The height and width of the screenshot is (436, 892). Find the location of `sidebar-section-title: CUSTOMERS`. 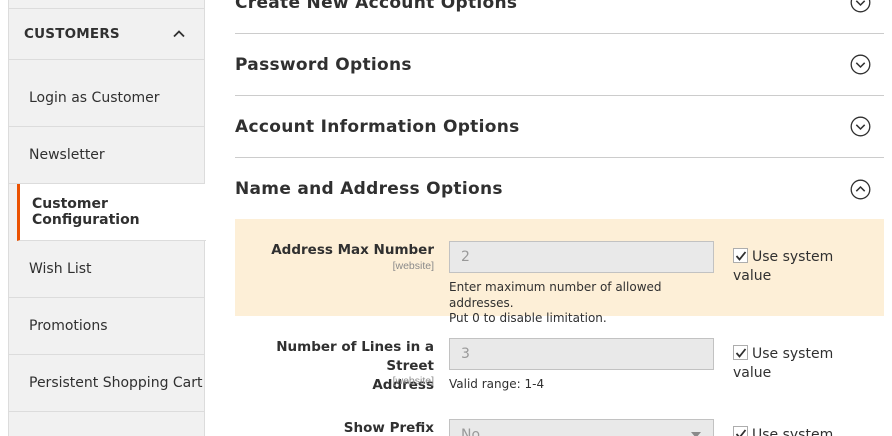

sidebar-section-title: CUSTOMERS is located at coordinates (72, 34).